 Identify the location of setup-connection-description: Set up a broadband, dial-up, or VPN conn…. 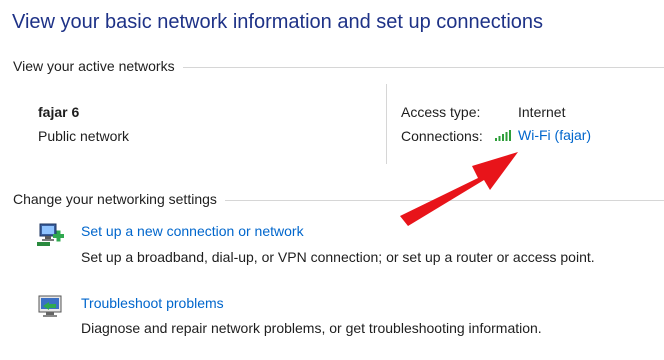
(338, 257).